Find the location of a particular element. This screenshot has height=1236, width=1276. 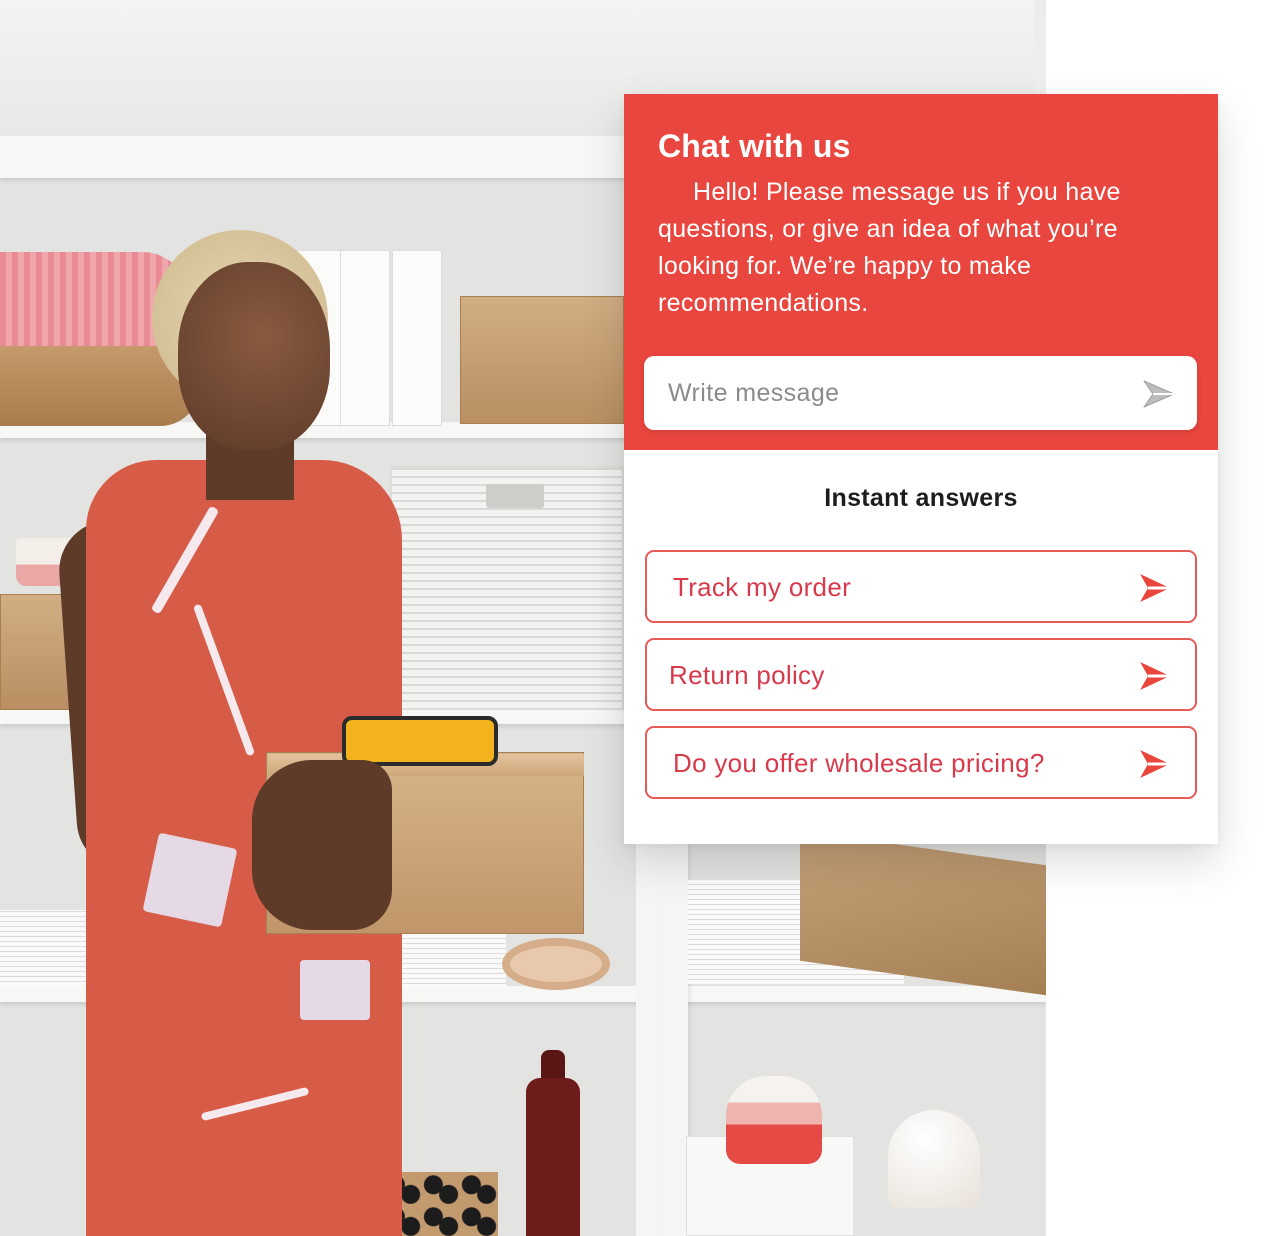

answer-button-wholesale-pricing: Do you offer wholesale pricing? is located at coordinates (921, 762).